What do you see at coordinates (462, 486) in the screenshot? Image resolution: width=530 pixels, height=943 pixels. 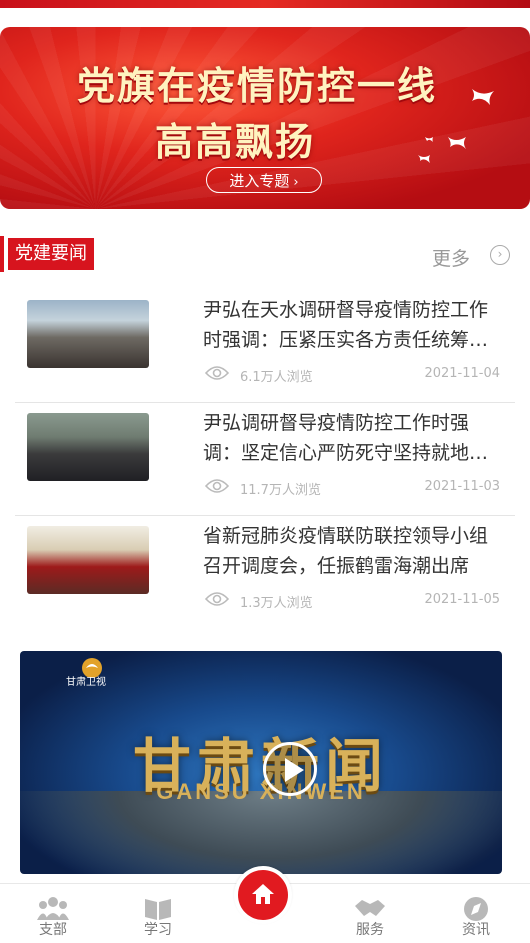 I see `news-date: 2021-11-03` at bounding box center [462, 486].